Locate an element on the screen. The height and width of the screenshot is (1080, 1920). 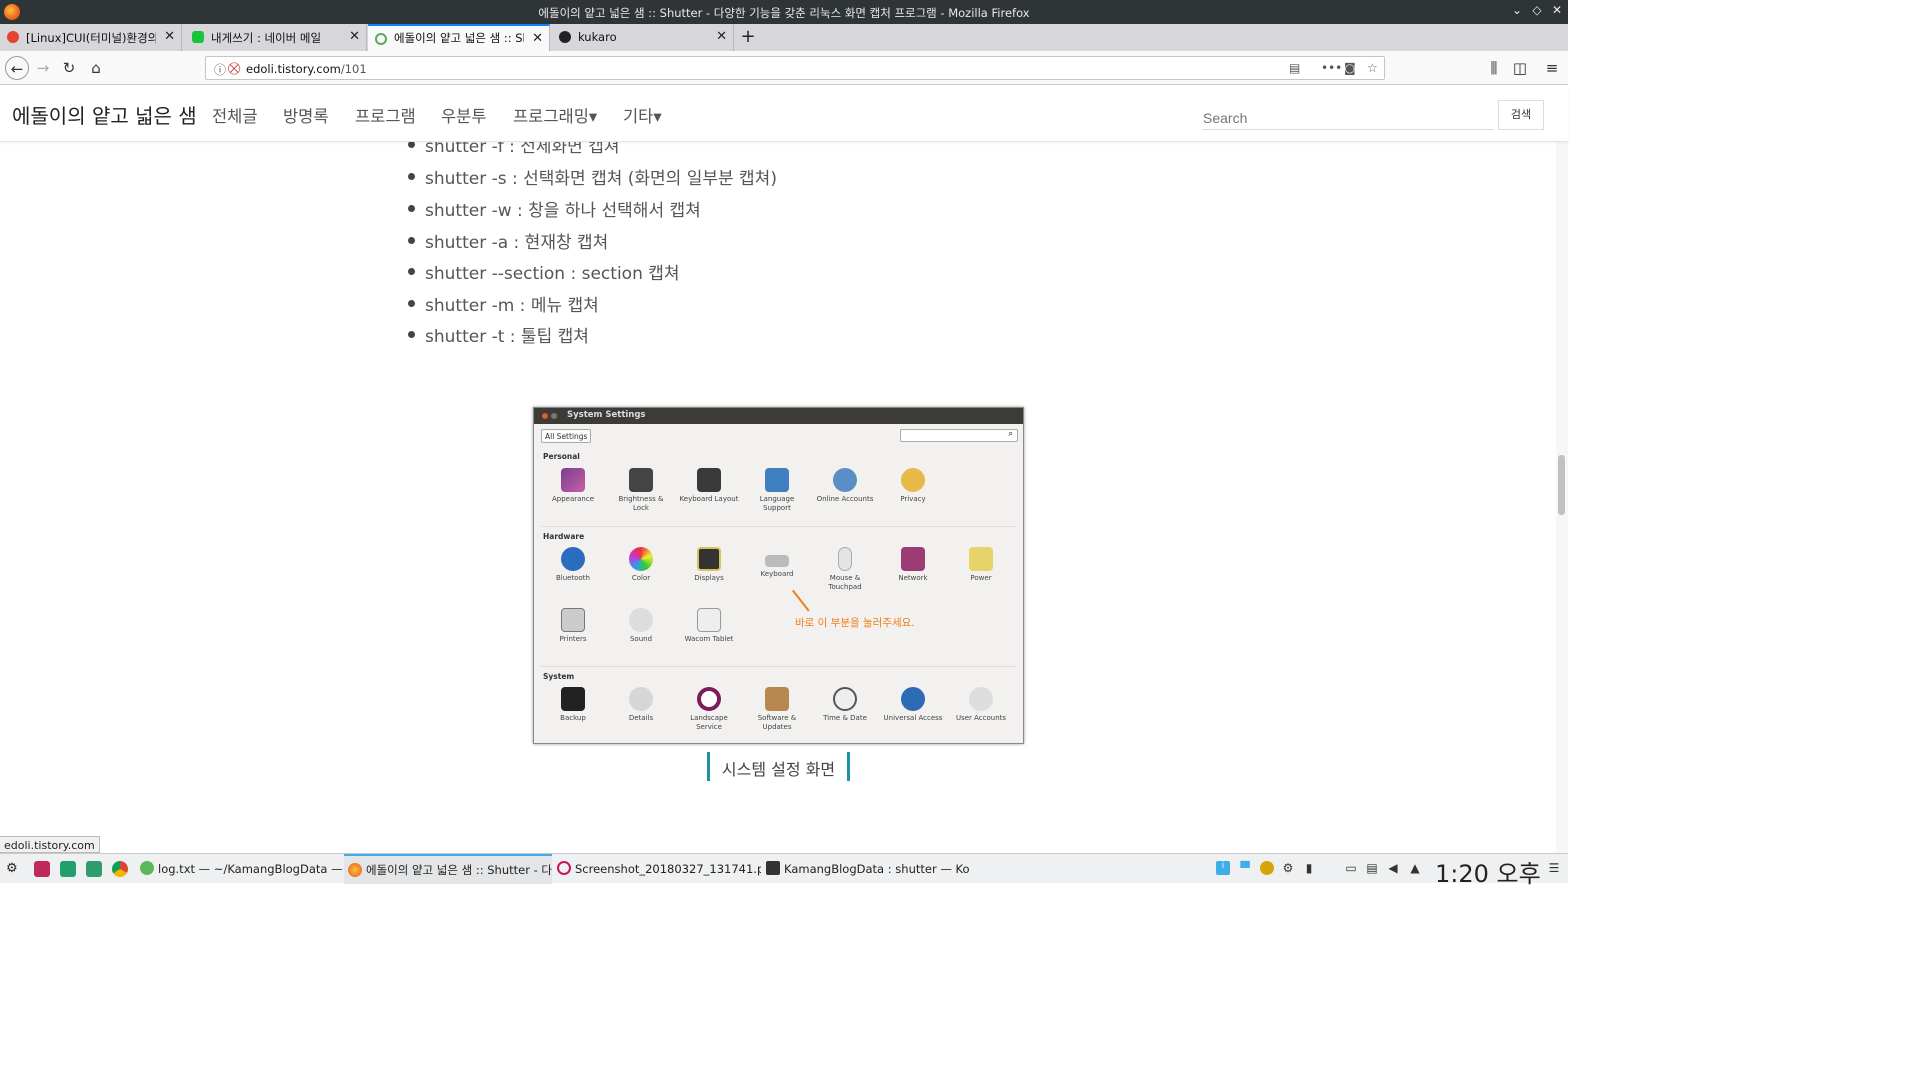
search-button: 검색 is located at coordinates (1521, 115).